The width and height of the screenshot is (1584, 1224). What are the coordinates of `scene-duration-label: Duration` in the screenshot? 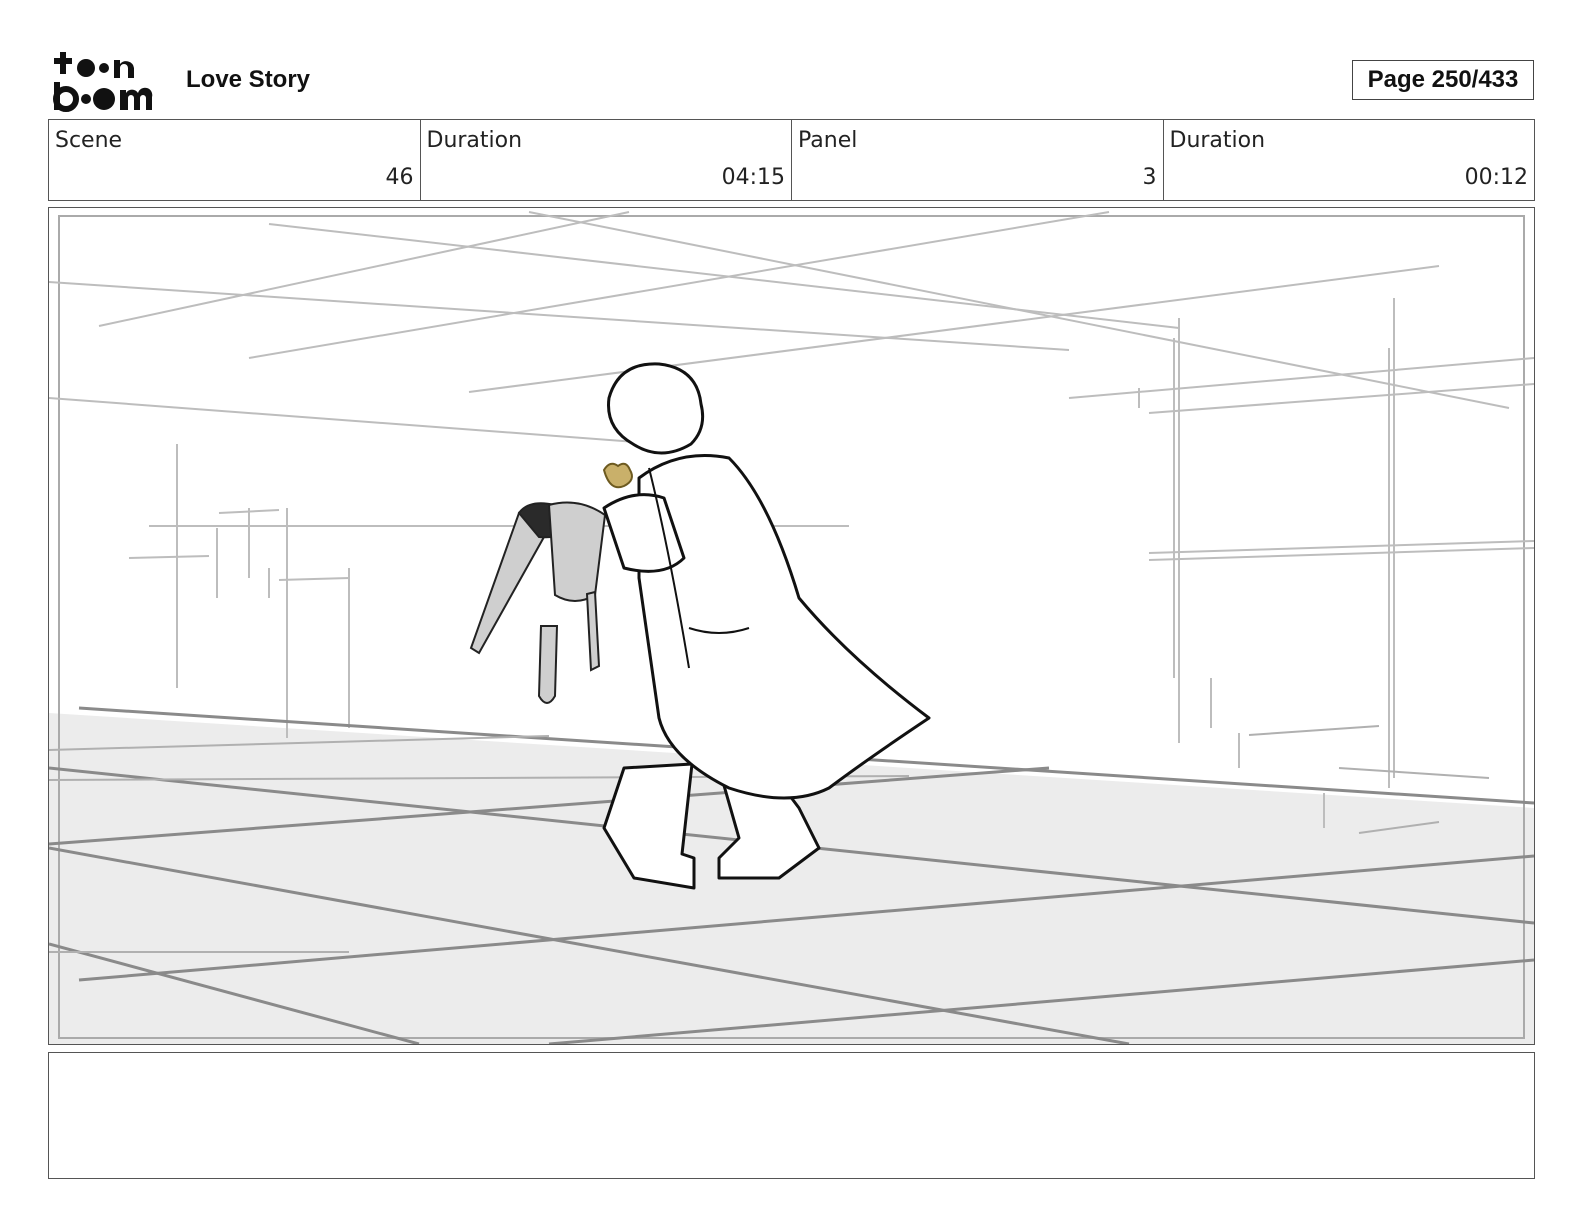 It's located at (474, 140).